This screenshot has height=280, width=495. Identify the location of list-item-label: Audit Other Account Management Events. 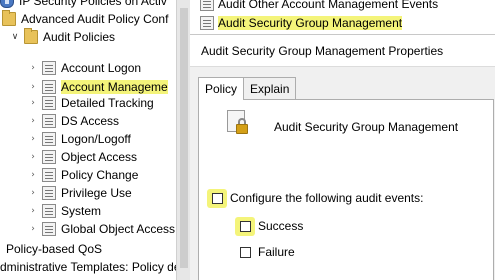
(328, 5).